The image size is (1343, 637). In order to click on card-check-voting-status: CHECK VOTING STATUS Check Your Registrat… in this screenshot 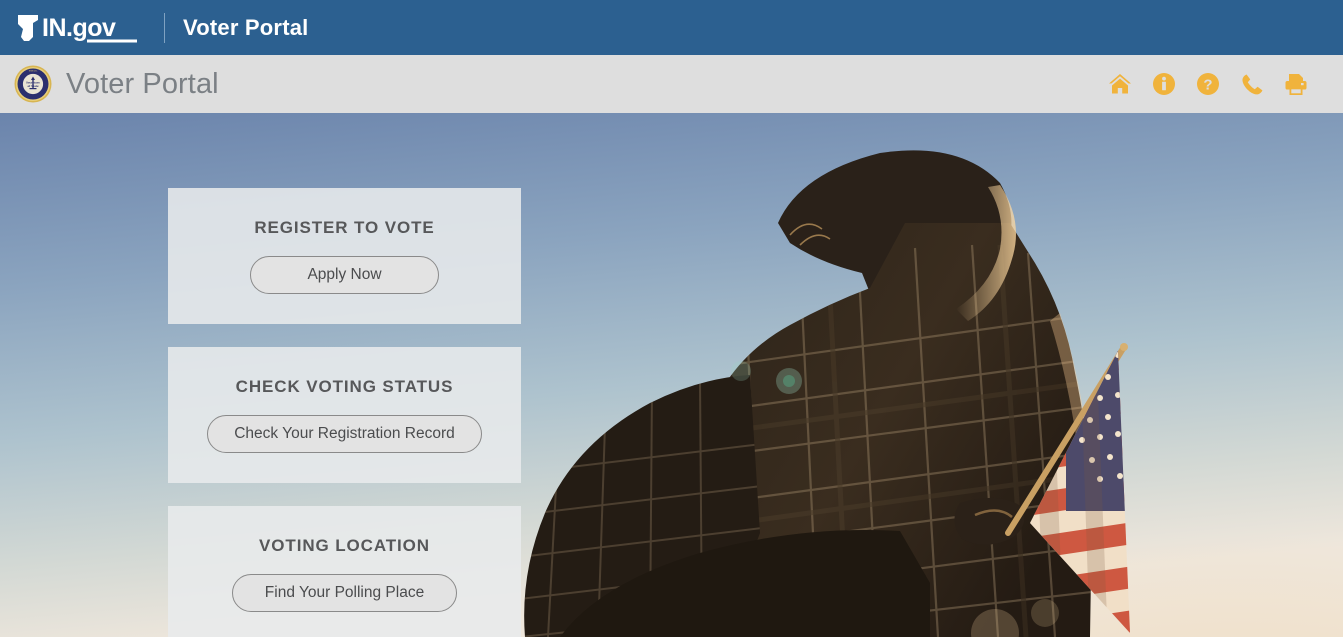, I will do `click(344, 415)`.